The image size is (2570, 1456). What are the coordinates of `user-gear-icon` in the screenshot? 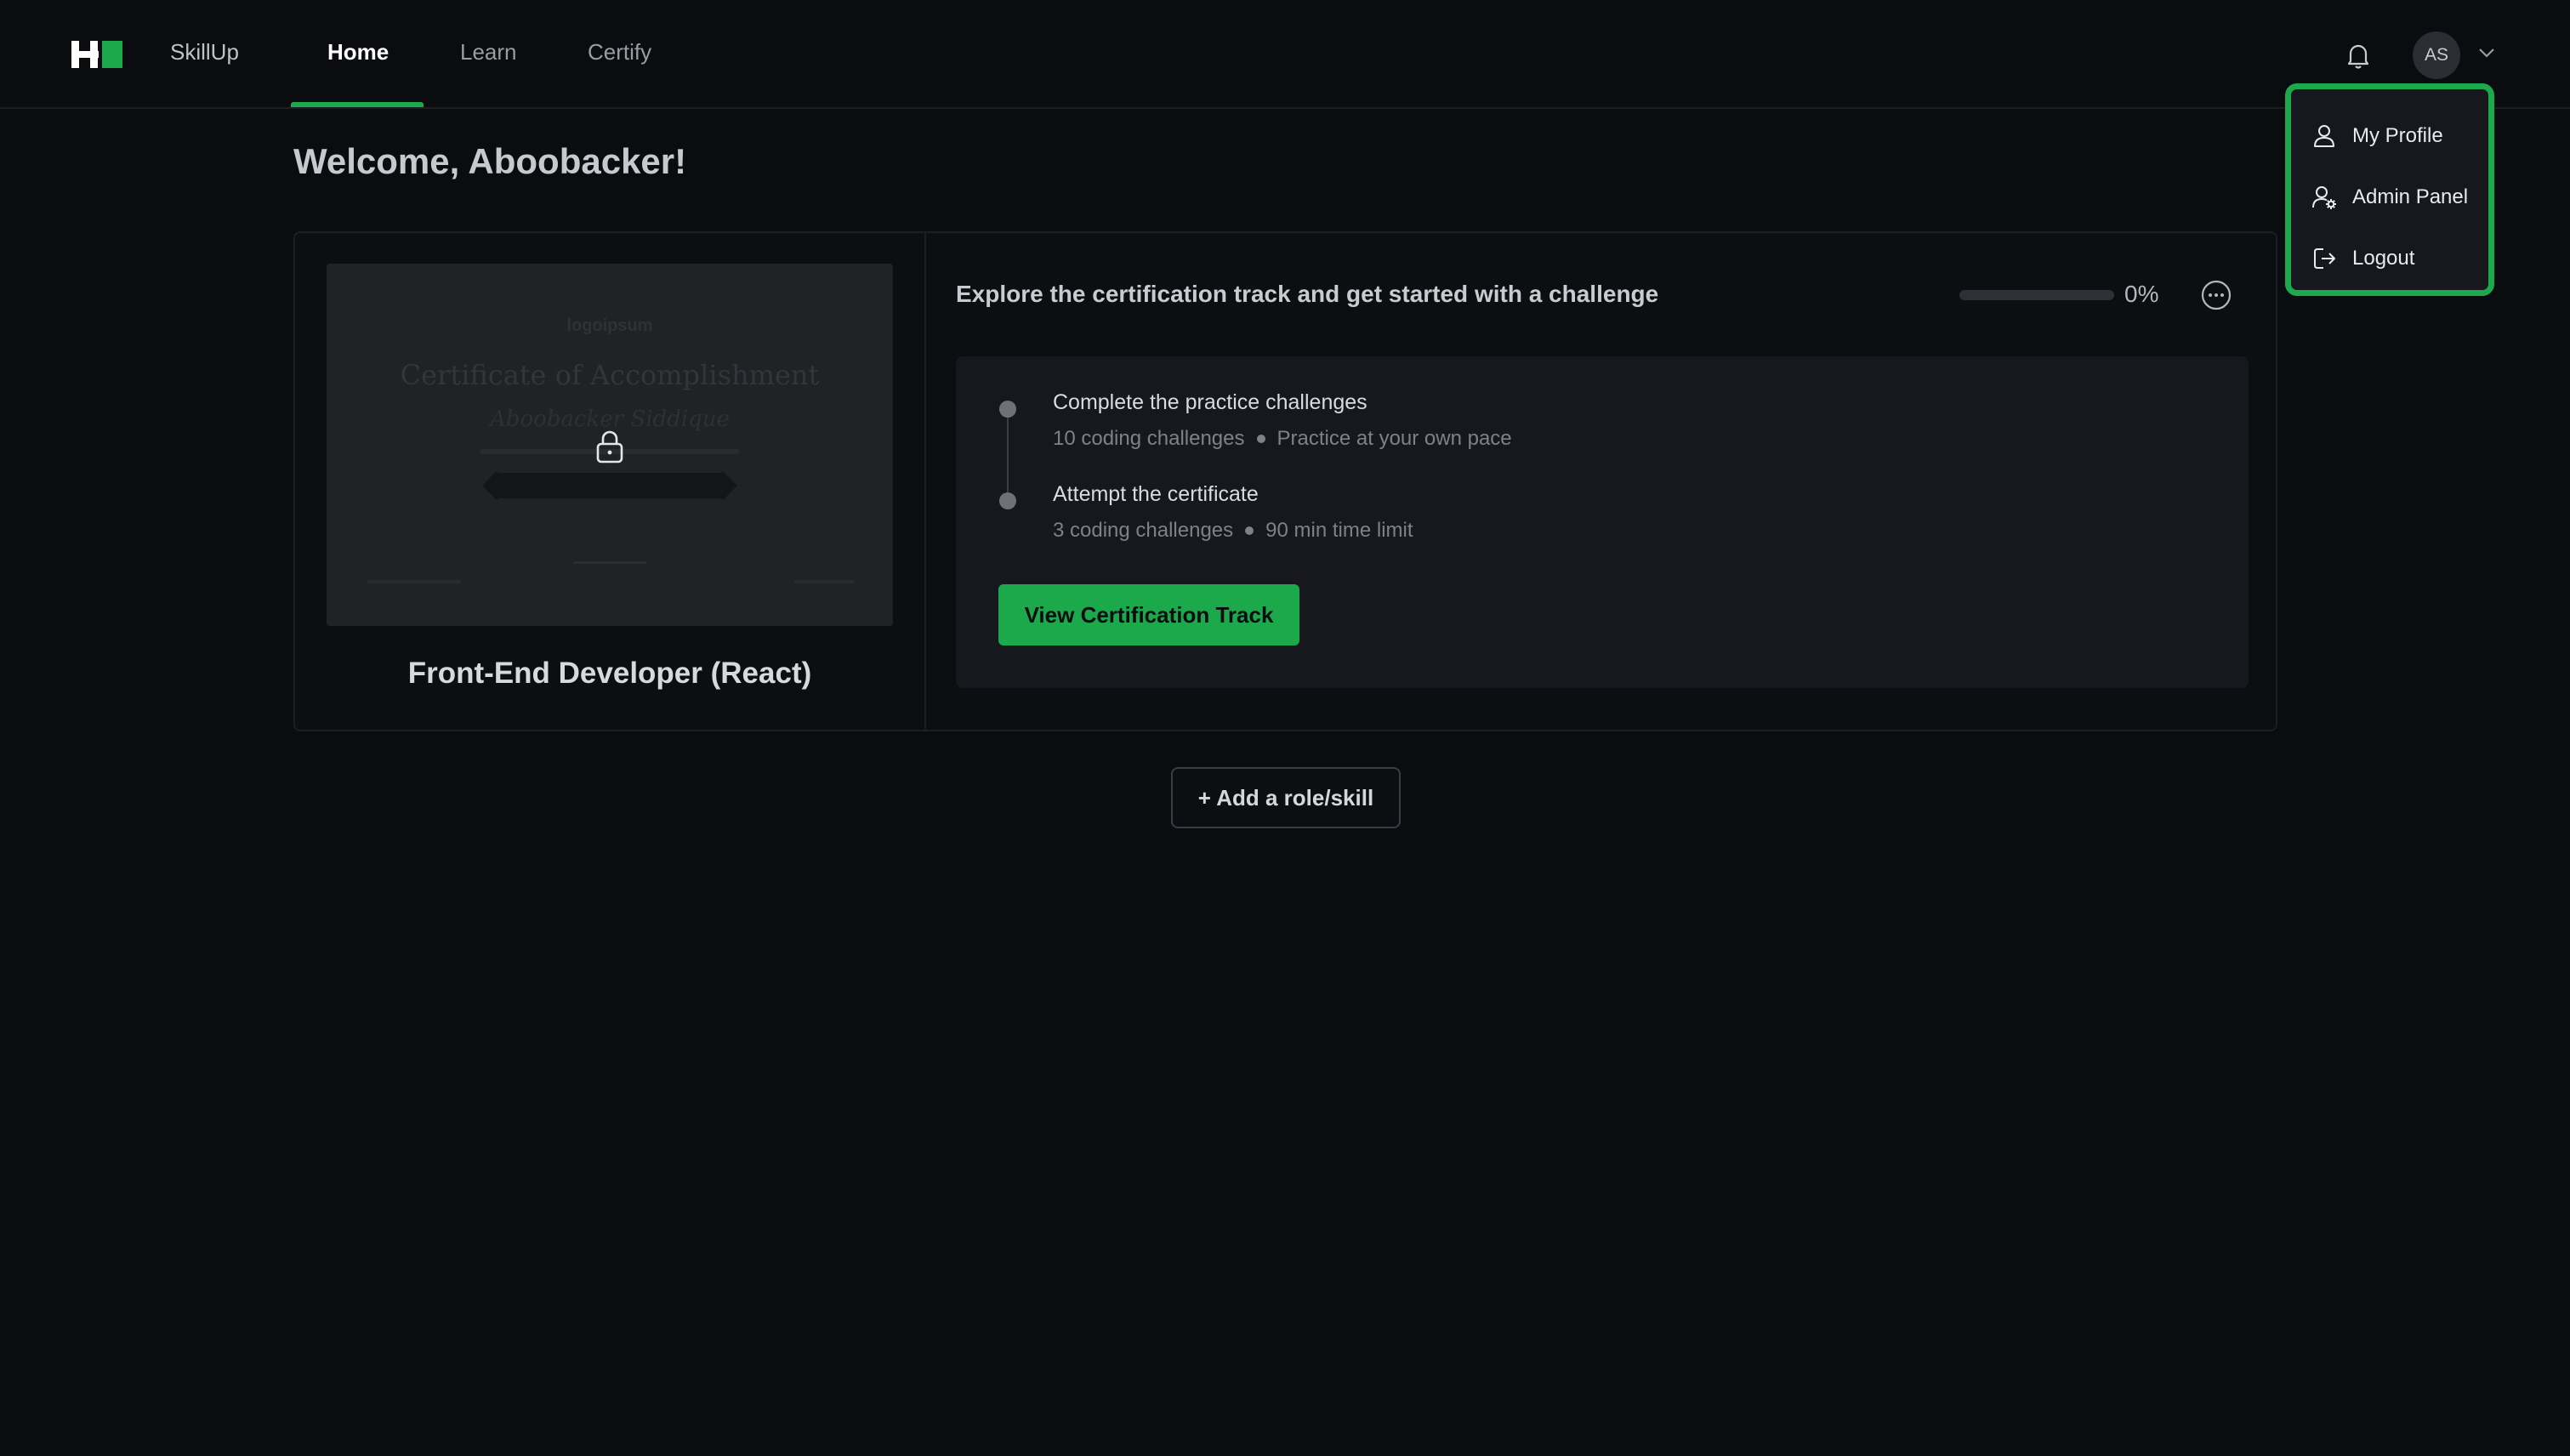 It's located at (2324, 197).